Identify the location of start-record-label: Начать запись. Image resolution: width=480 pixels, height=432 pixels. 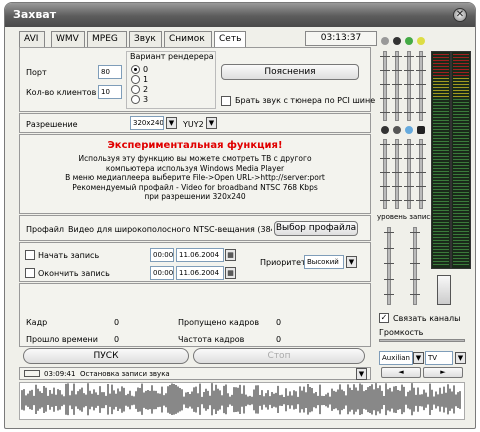
(69, 255).